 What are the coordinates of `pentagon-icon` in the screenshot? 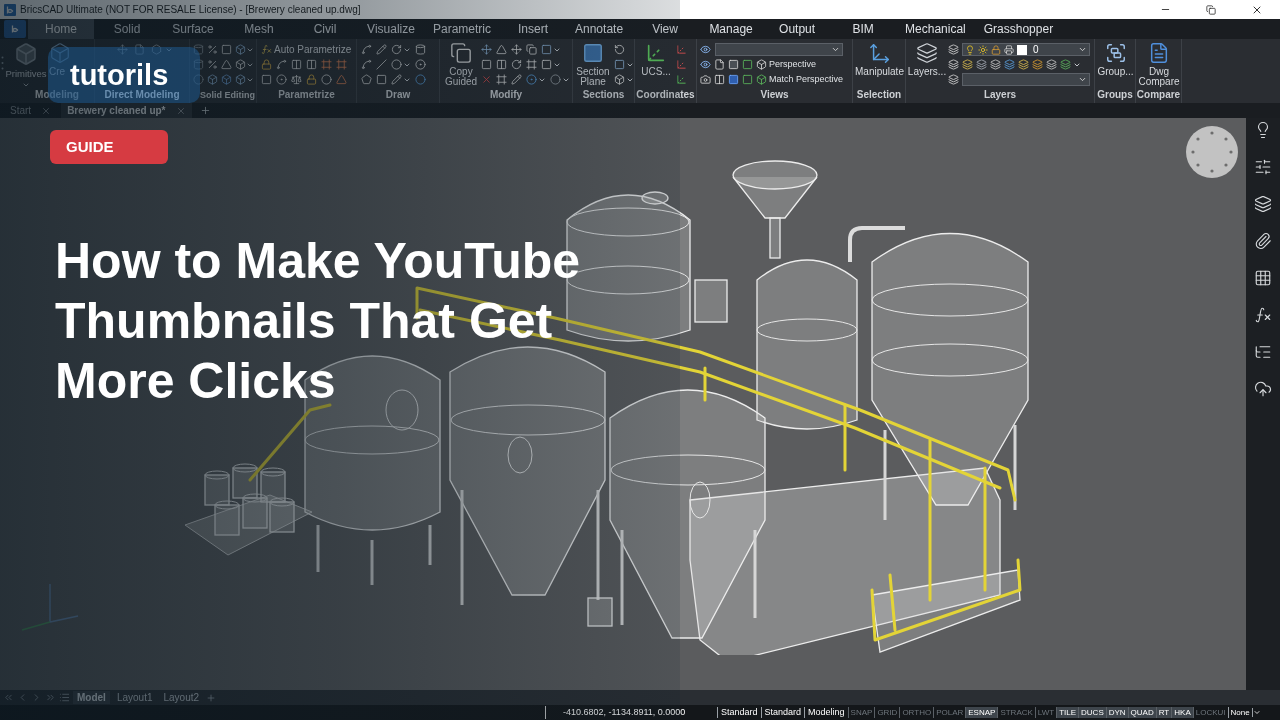 It's located at (366, 79).